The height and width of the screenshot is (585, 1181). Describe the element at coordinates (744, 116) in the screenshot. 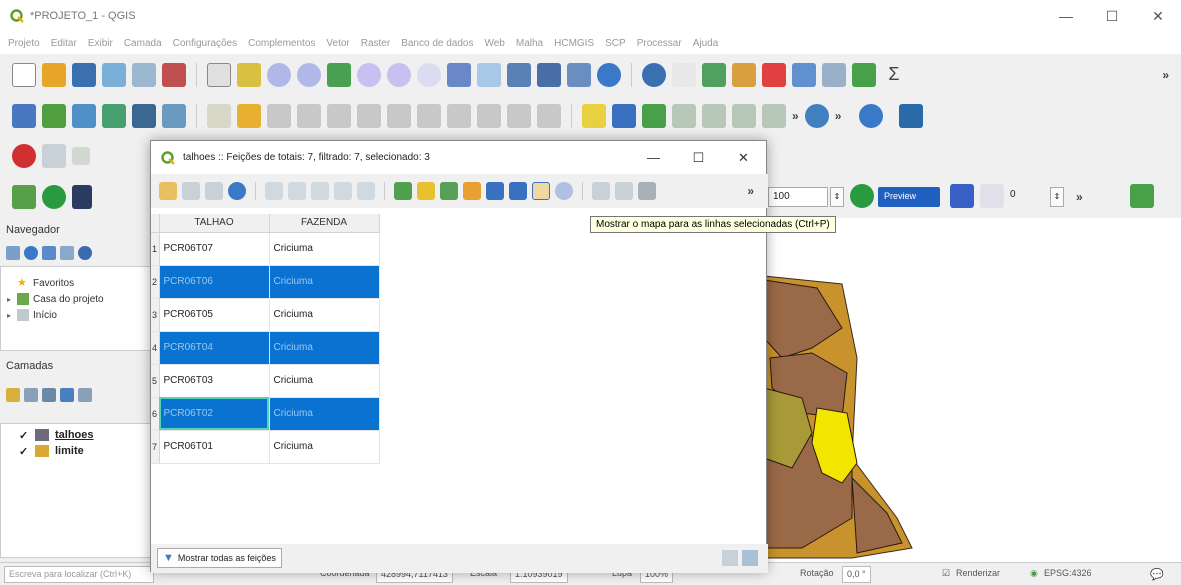

I see `rotate-label-icon` at that location.